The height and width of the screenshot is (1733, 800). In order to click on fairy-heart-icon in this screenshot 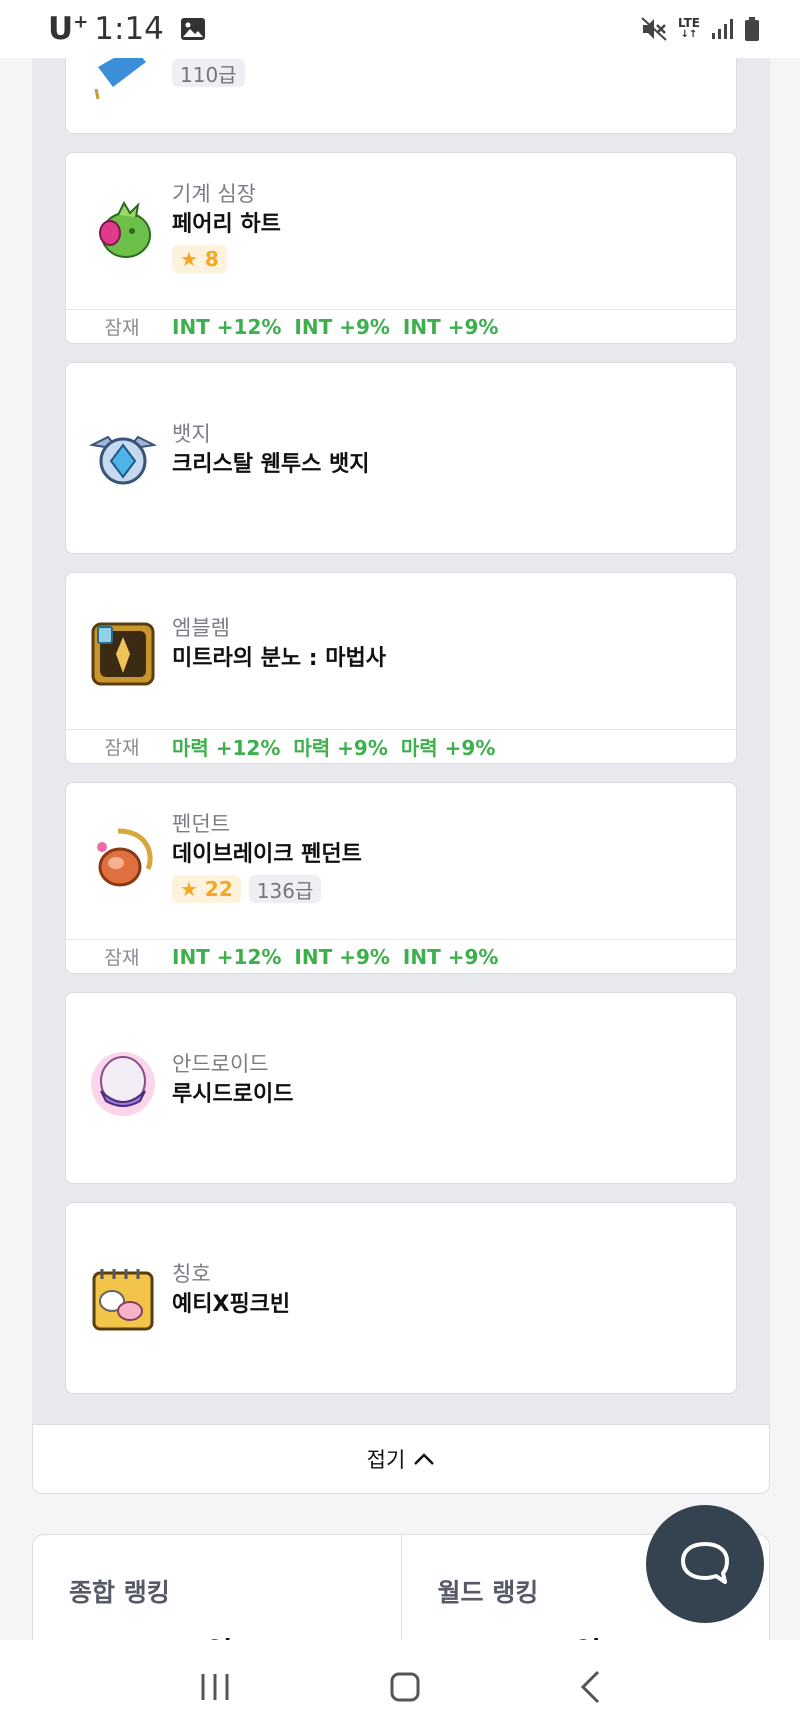, I will do `click(125, 229)`.